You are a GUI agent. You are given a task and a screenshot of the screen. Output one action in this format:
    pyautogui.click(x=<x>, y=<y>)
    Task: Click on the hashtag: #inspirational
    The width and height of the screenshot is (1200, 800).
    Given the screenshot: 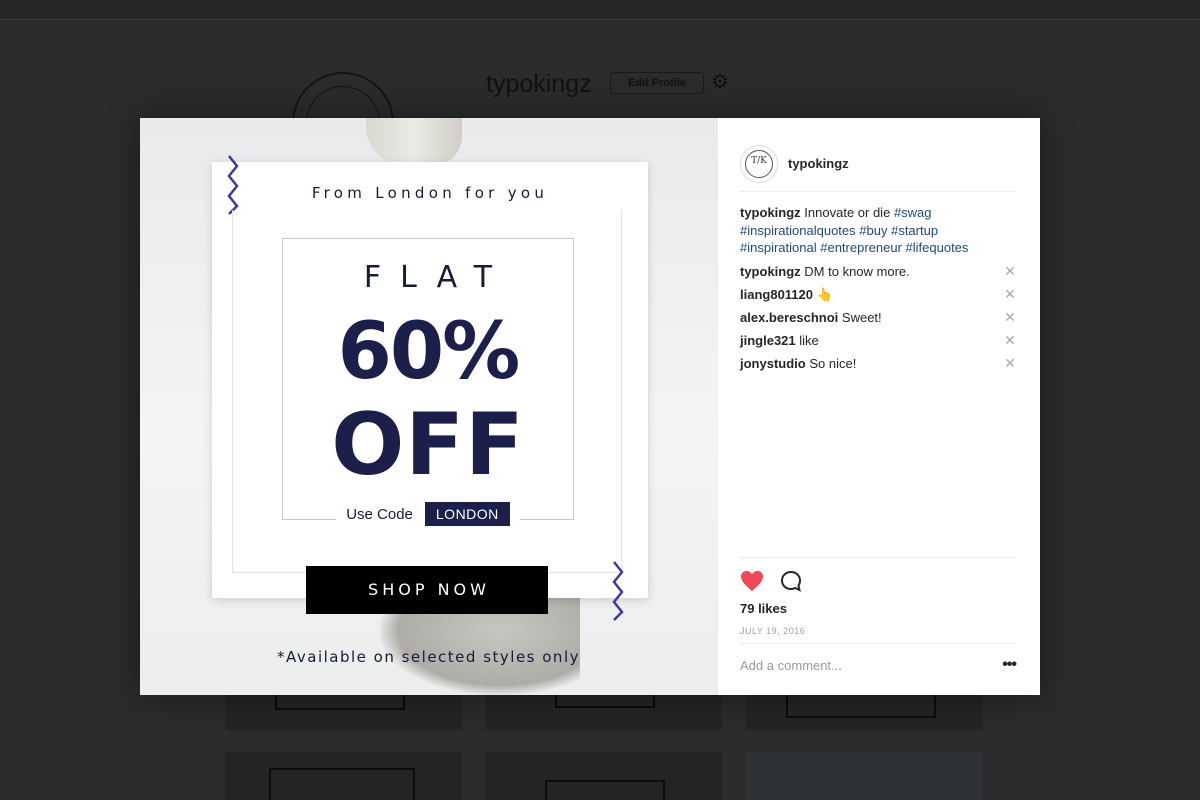 What is the action you would take?
    pyautogui.click(x=778, y=247)
    